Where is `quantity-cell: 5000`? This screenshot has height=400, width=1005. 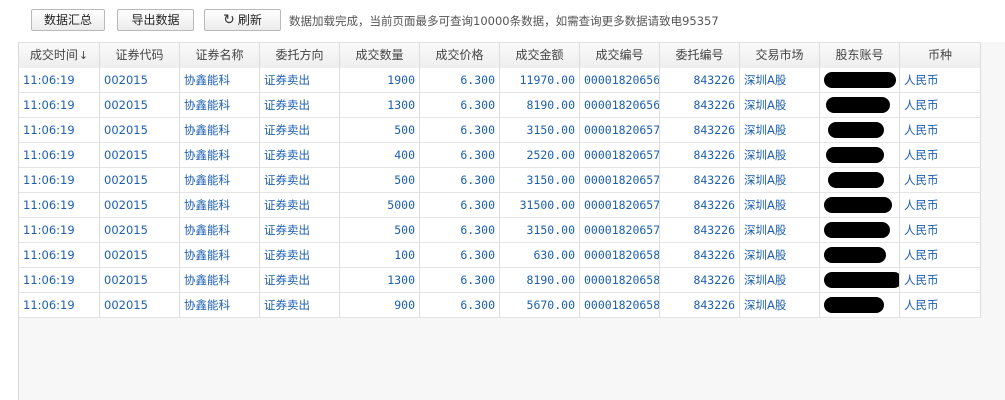
quantity-cell: 5000 is located at coordinates (380, 205).